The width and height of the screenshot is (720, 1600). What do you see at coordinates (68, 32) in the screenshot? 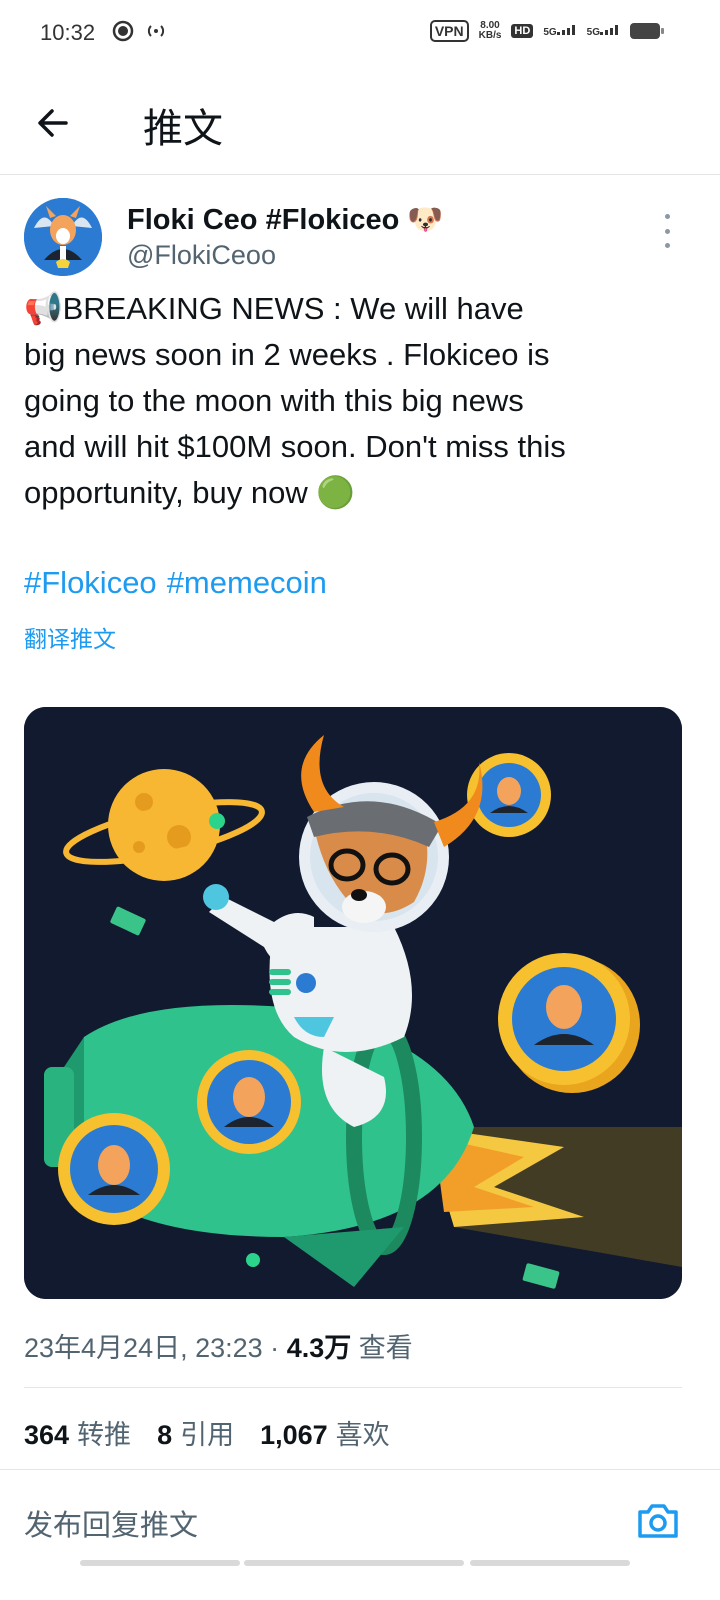
I see `status-time: 10:32` at bounding box center [68, 32].